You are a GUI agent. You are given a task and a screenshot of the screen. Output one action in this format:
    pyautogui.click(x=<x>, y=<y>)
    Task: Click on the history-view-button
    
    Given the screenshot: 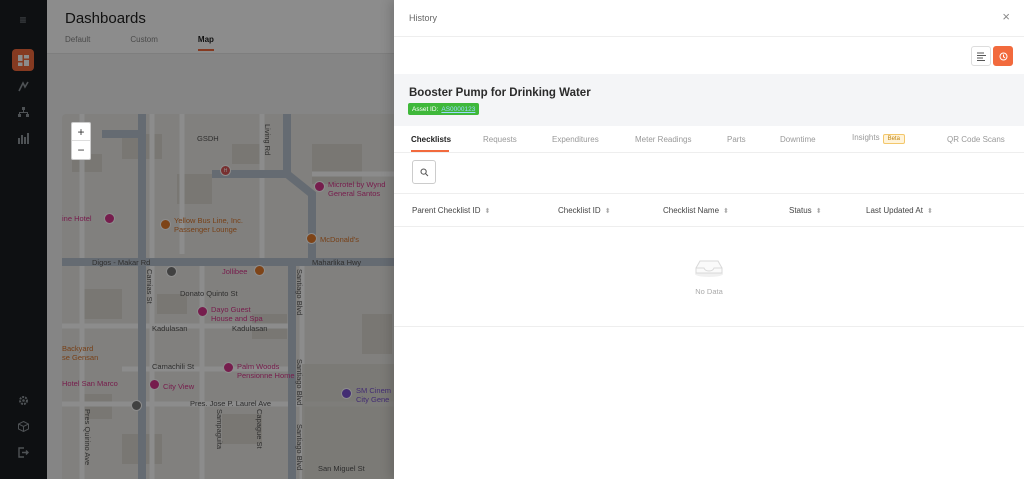 What is the action you would take?
    pyautogui.click(x=1003, y=56)
    